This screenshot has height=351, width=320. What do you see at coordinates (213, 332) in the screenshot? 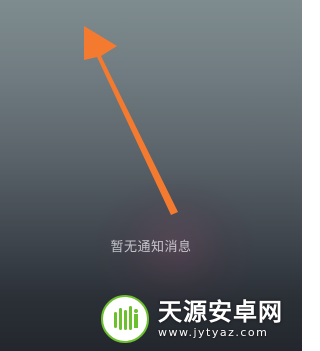
I see `watermark-url: www.jytyaz.com` at bounding box center [213, 332].